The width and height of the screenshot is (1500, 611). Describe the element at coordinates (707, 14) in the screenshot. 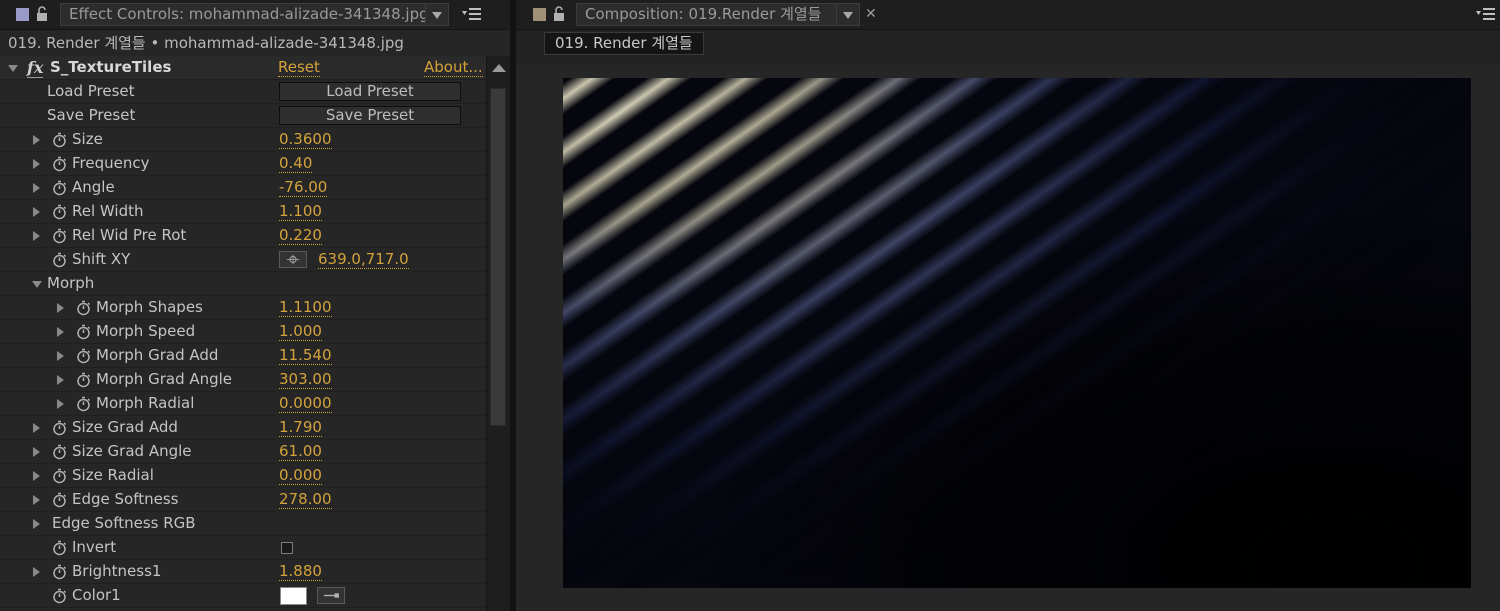

I see `composition-tab: Composition: 019.Render 계열들` at that location.